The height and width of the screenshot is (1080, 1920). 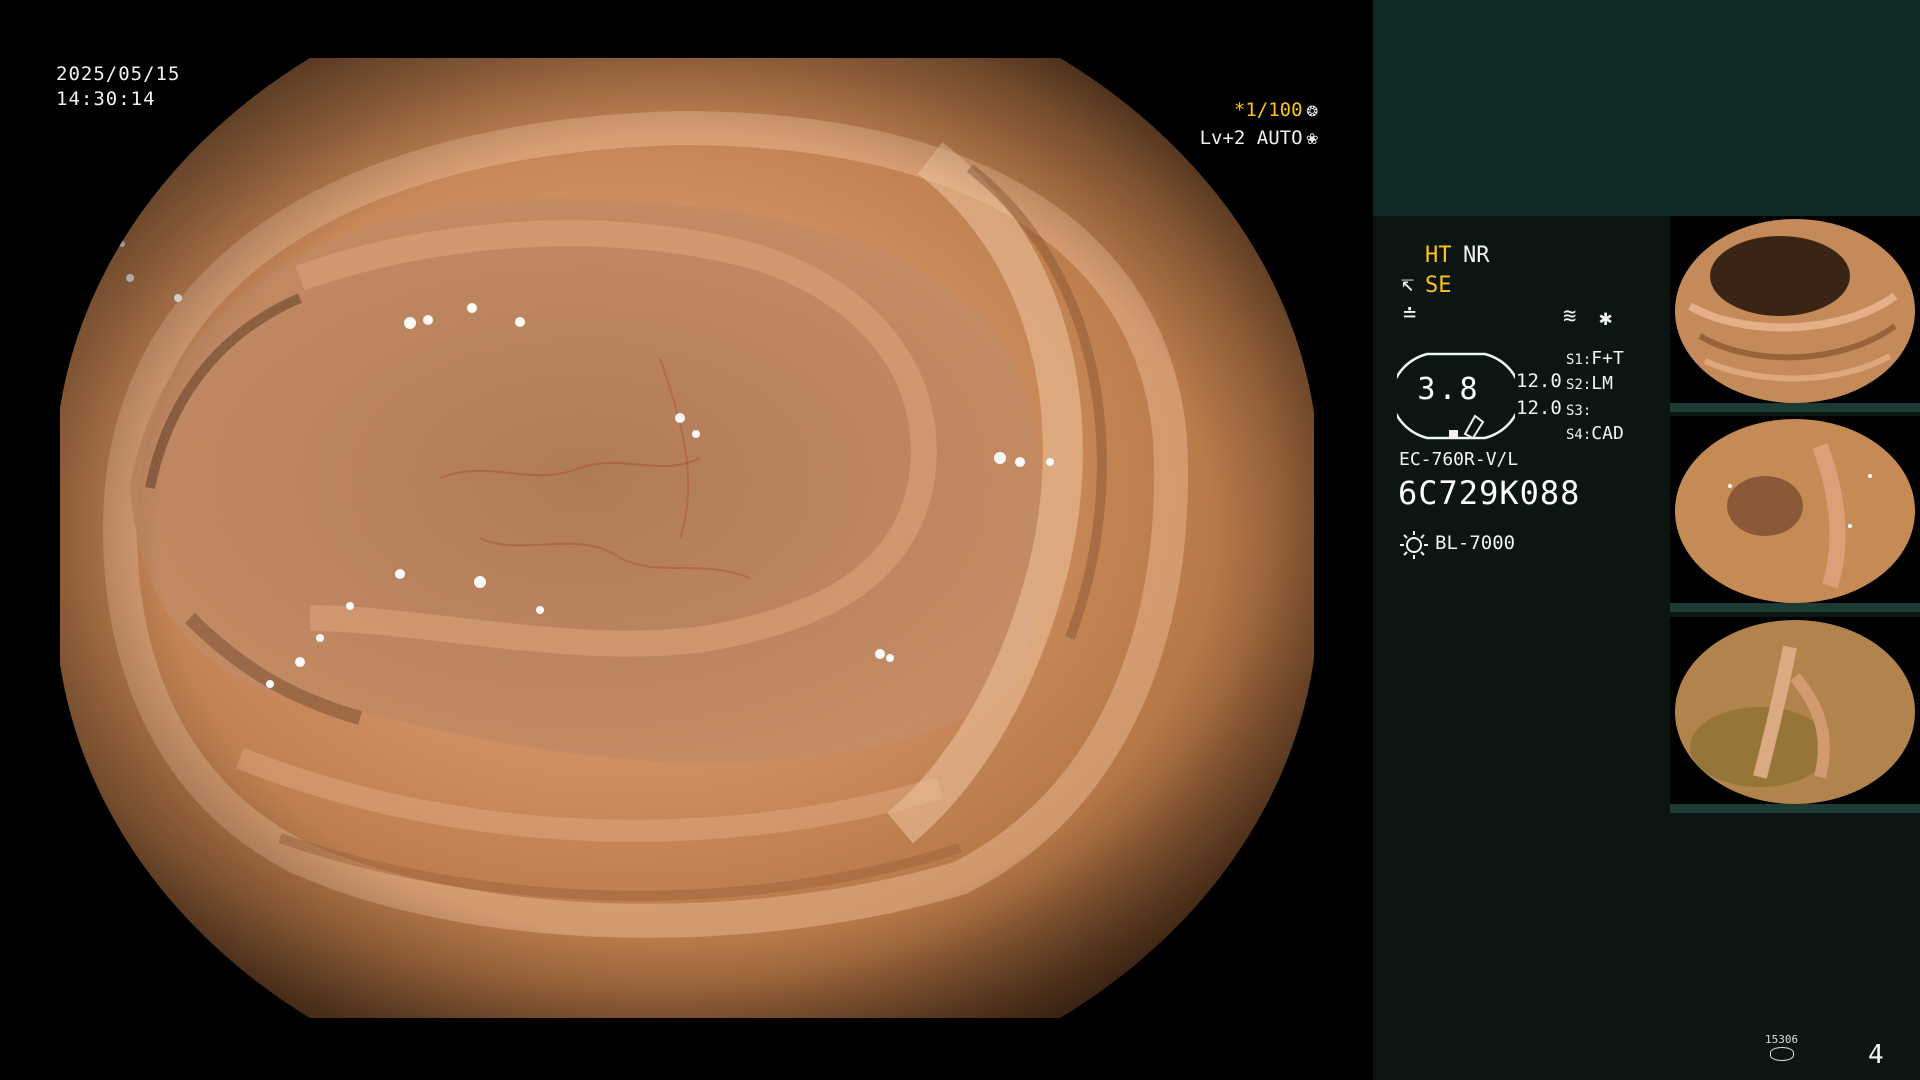 What do you see at coordinates (1781, 1054) in the screenshot?
I see `storage-cylinder-icon` at bounding box center [1781, 1054].